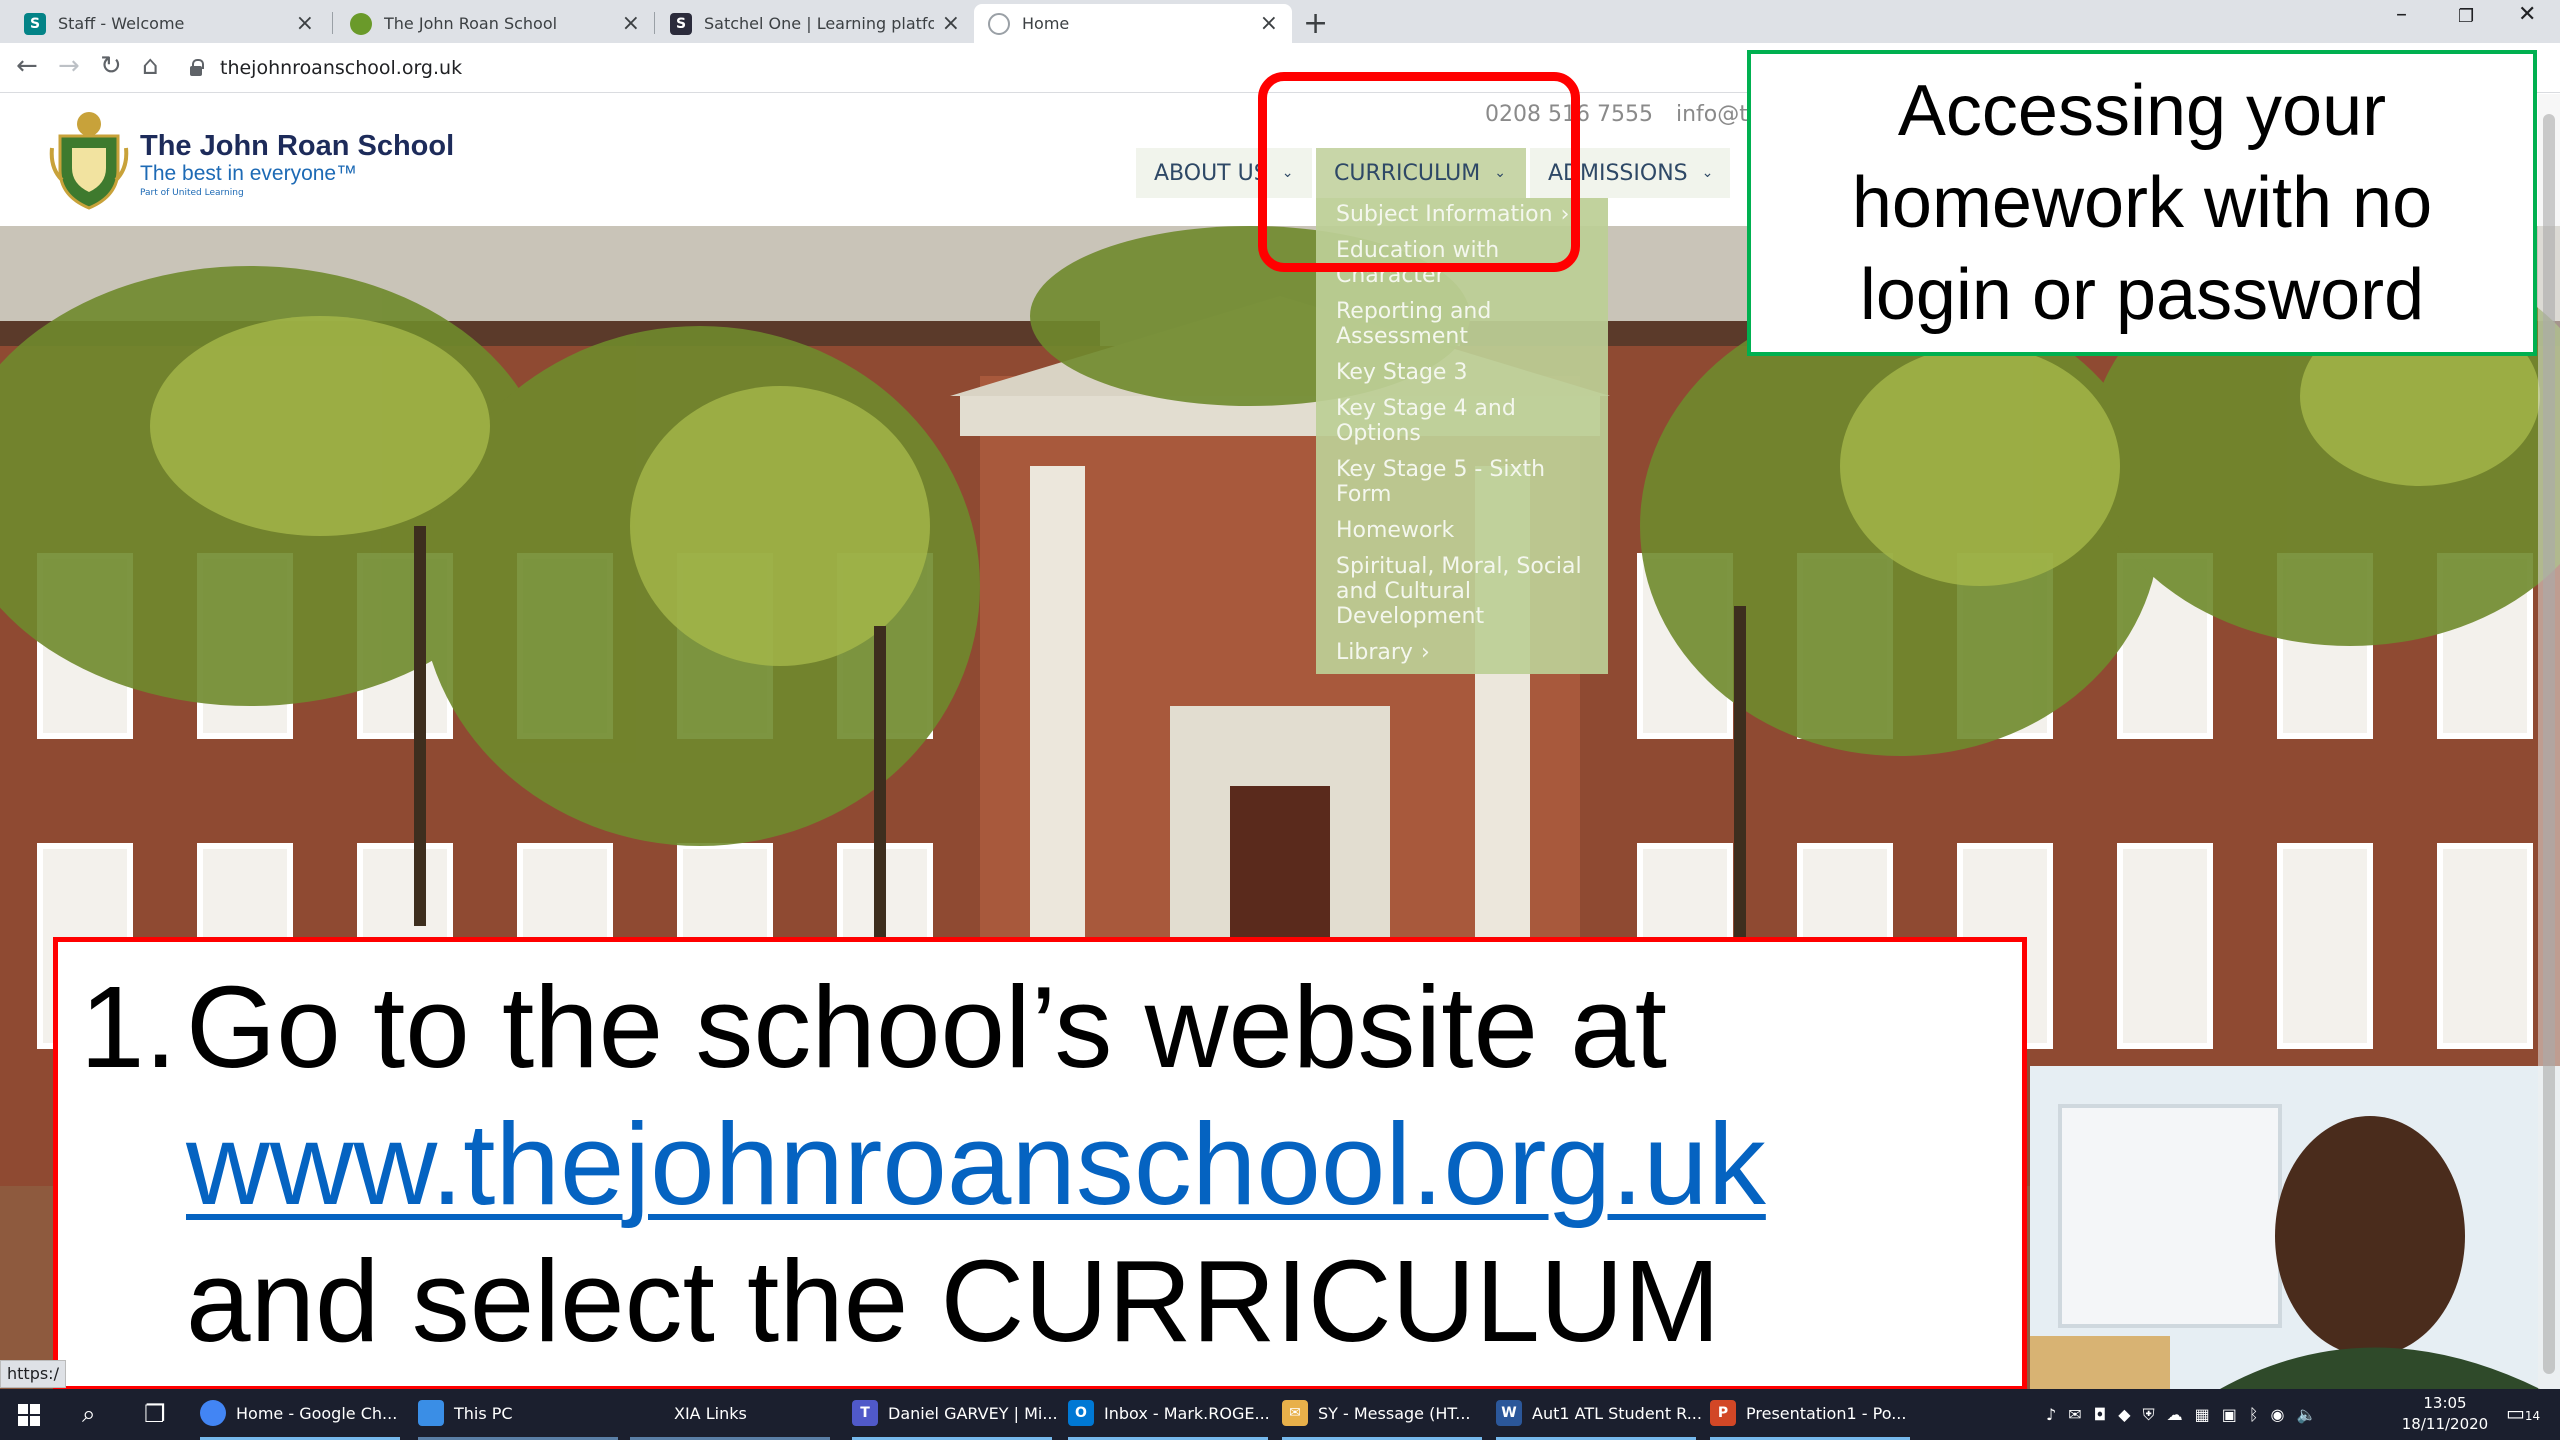  Describe the element at coordinates (27, 66) in the screenshot. I see `back-arrow-icon: ←` at that location.